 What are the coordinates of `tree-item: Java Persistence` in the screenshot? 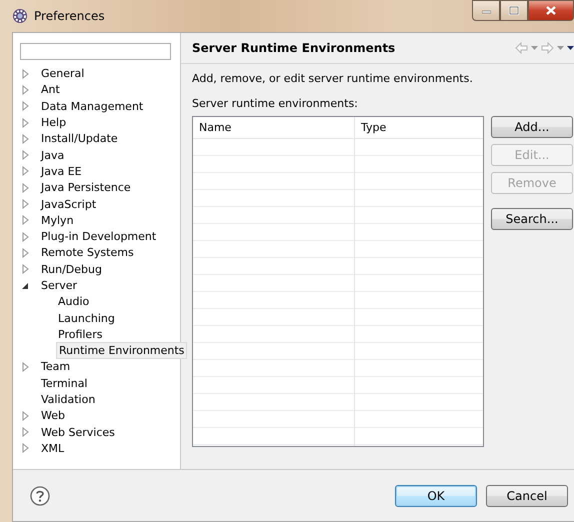 It's located at (86, 188).